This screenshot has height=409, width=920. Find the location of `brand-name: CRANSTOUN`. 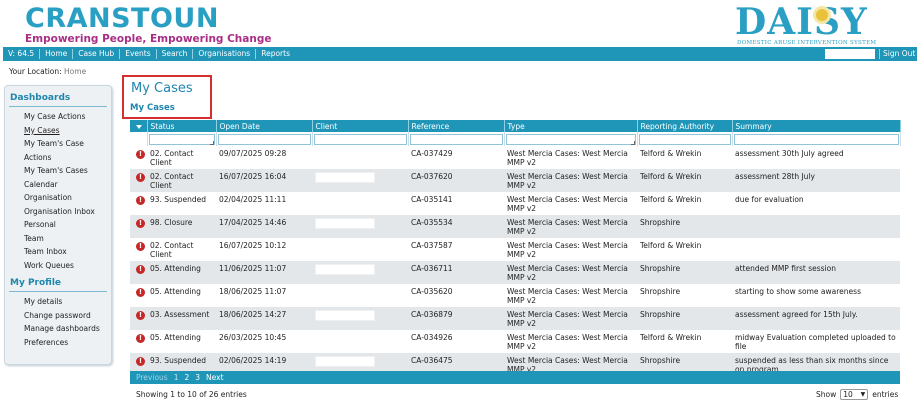

brand-name: CRANSTOUN is located at coordinates (122, 18).